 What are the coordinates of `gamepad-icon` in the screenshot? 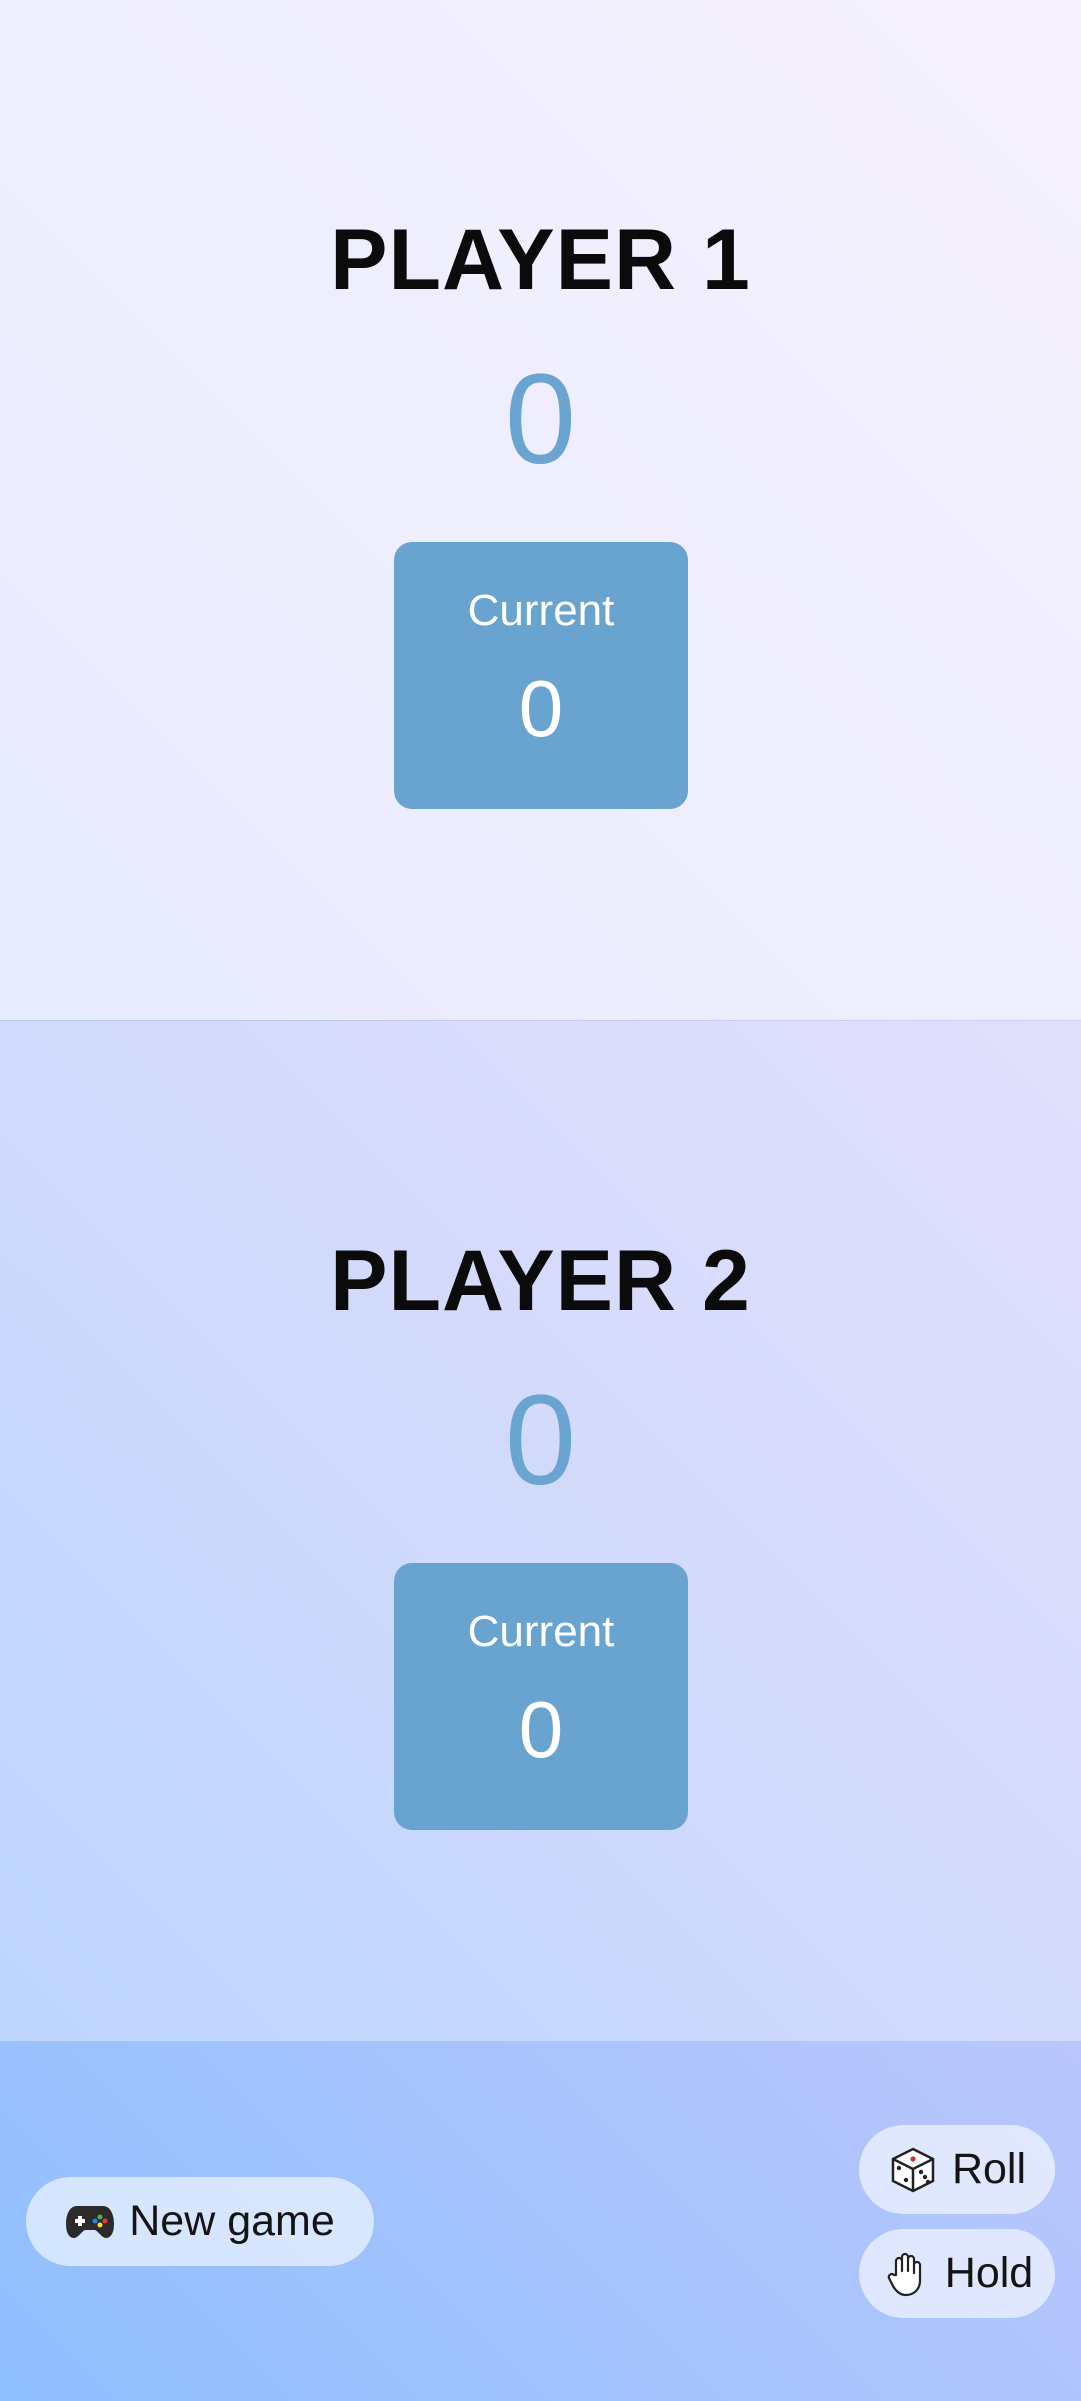 It's located at (90, 2222).